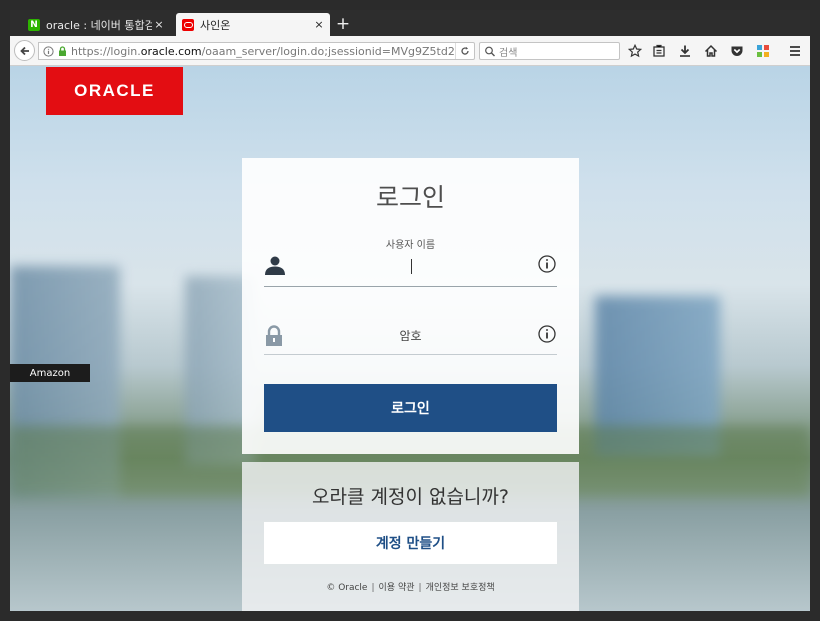 This screenshot has height=621, width=820. I want to click on logo-text: ORACLE, so click(114, 90).